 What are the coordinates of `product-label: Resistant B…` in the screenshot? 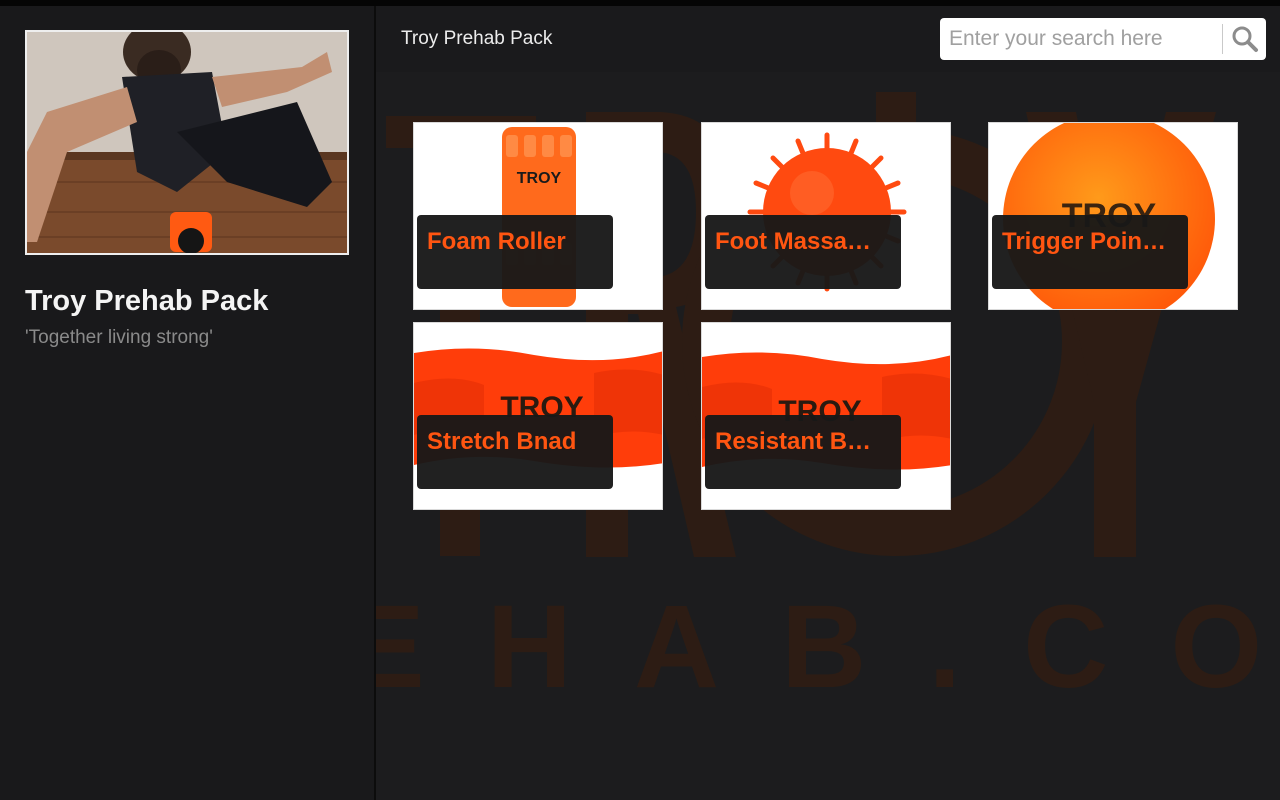 It's located at (803, 452).